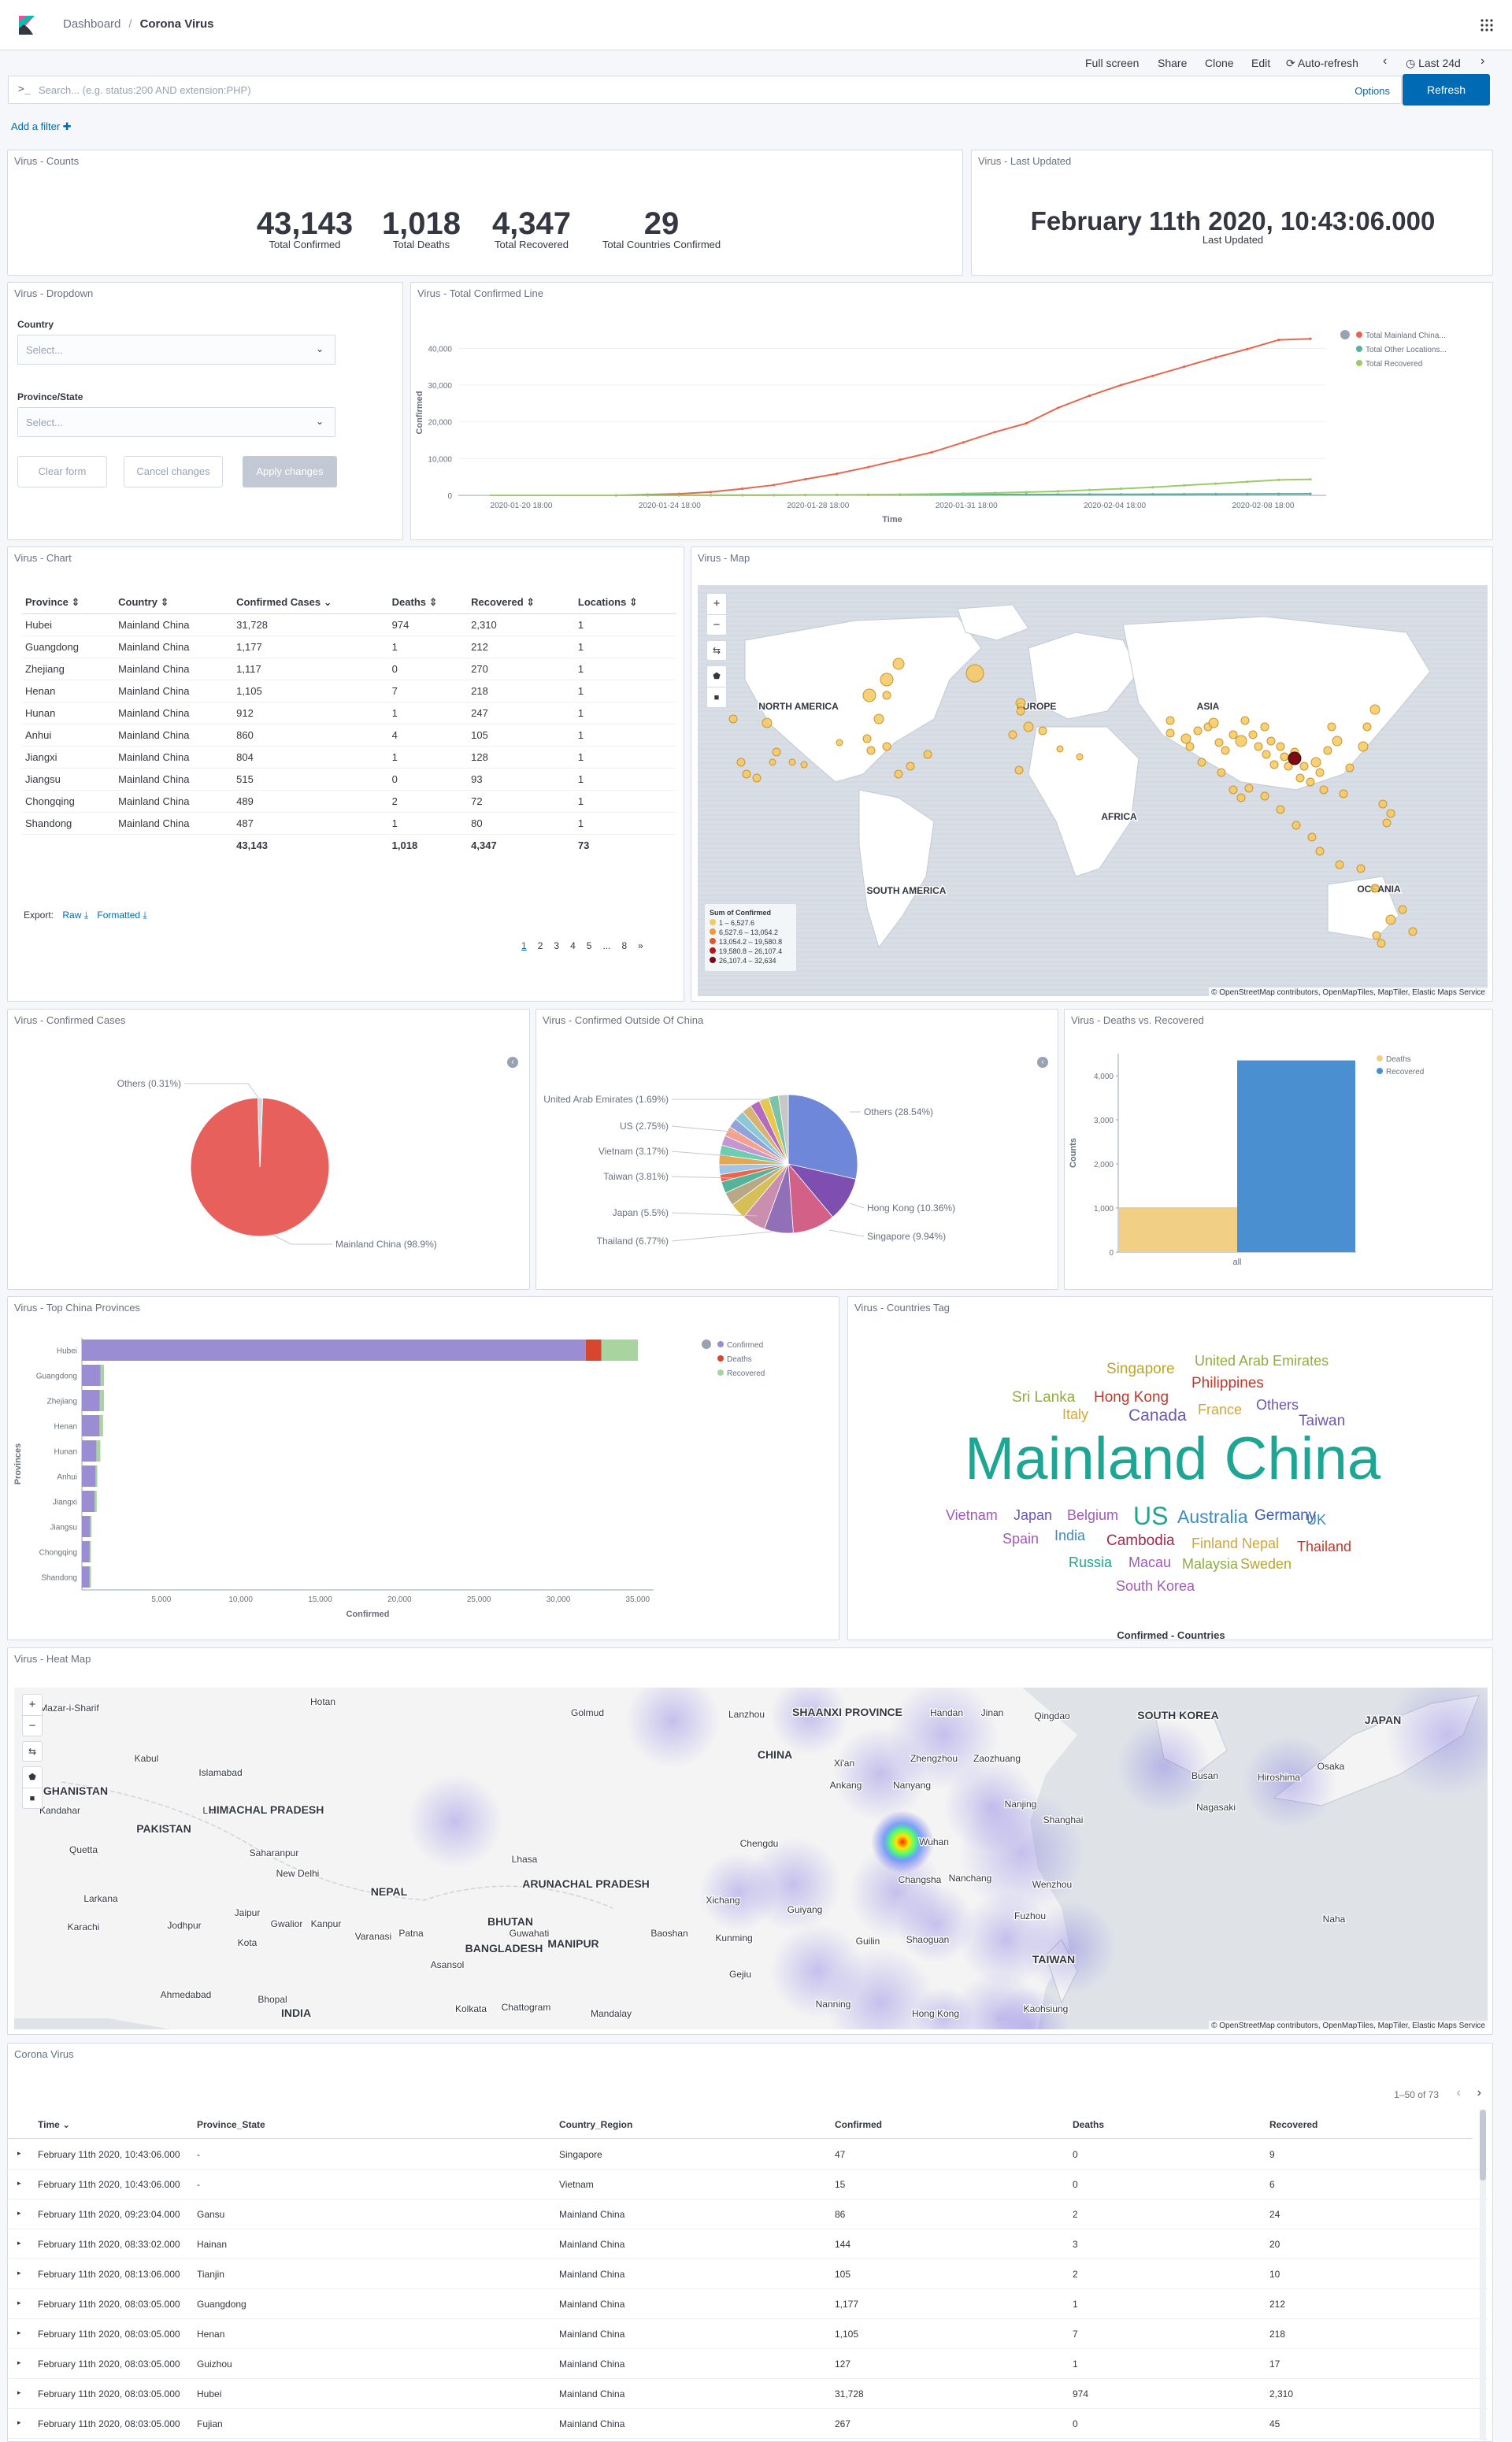 The image size is (1512, 2442). What do you see at coordinates (1210, 1564) in the screenshot?
I see `tag-word: Malaysia` at bounding box center [1210, 1564].